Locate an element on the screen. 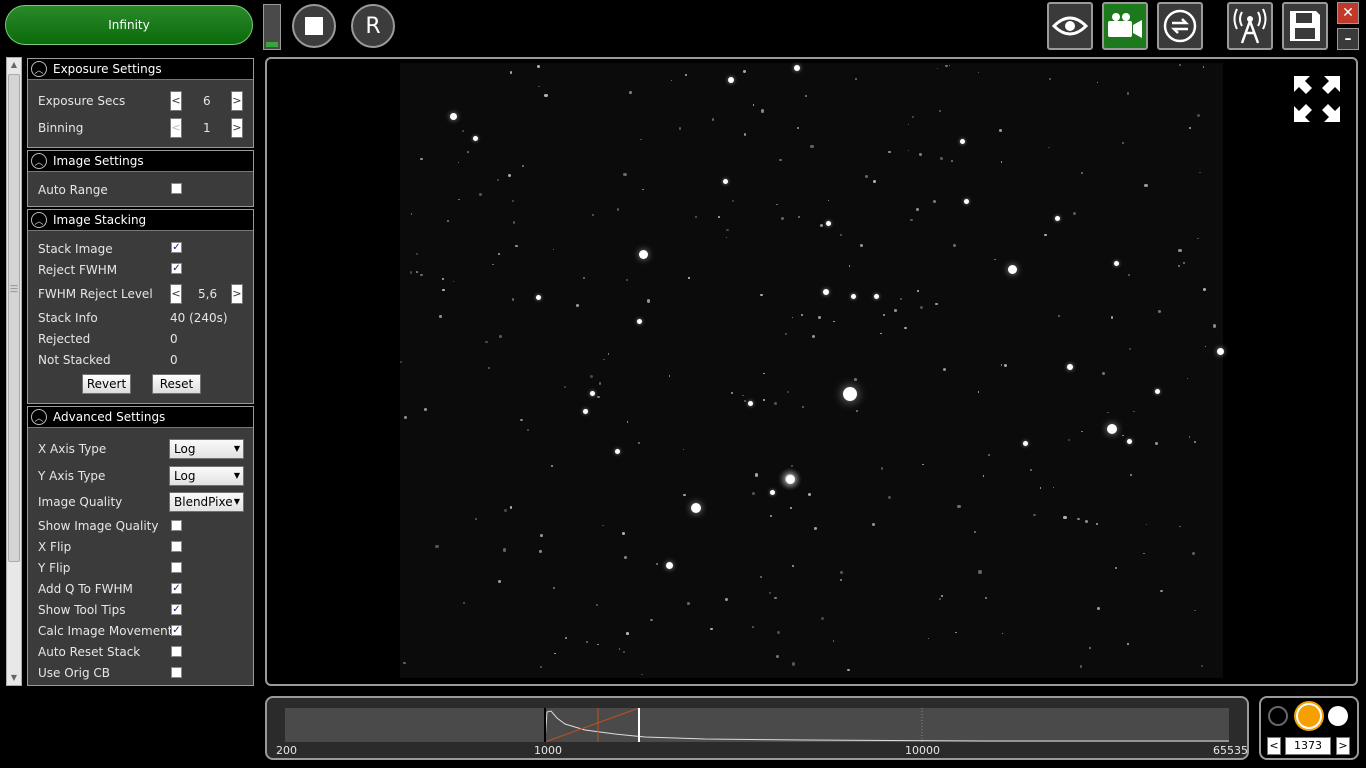 The width and height of the screenshot is (1366, 768). image-quality-select: BlendPixe ▼ is located at coordinates (206, 502).